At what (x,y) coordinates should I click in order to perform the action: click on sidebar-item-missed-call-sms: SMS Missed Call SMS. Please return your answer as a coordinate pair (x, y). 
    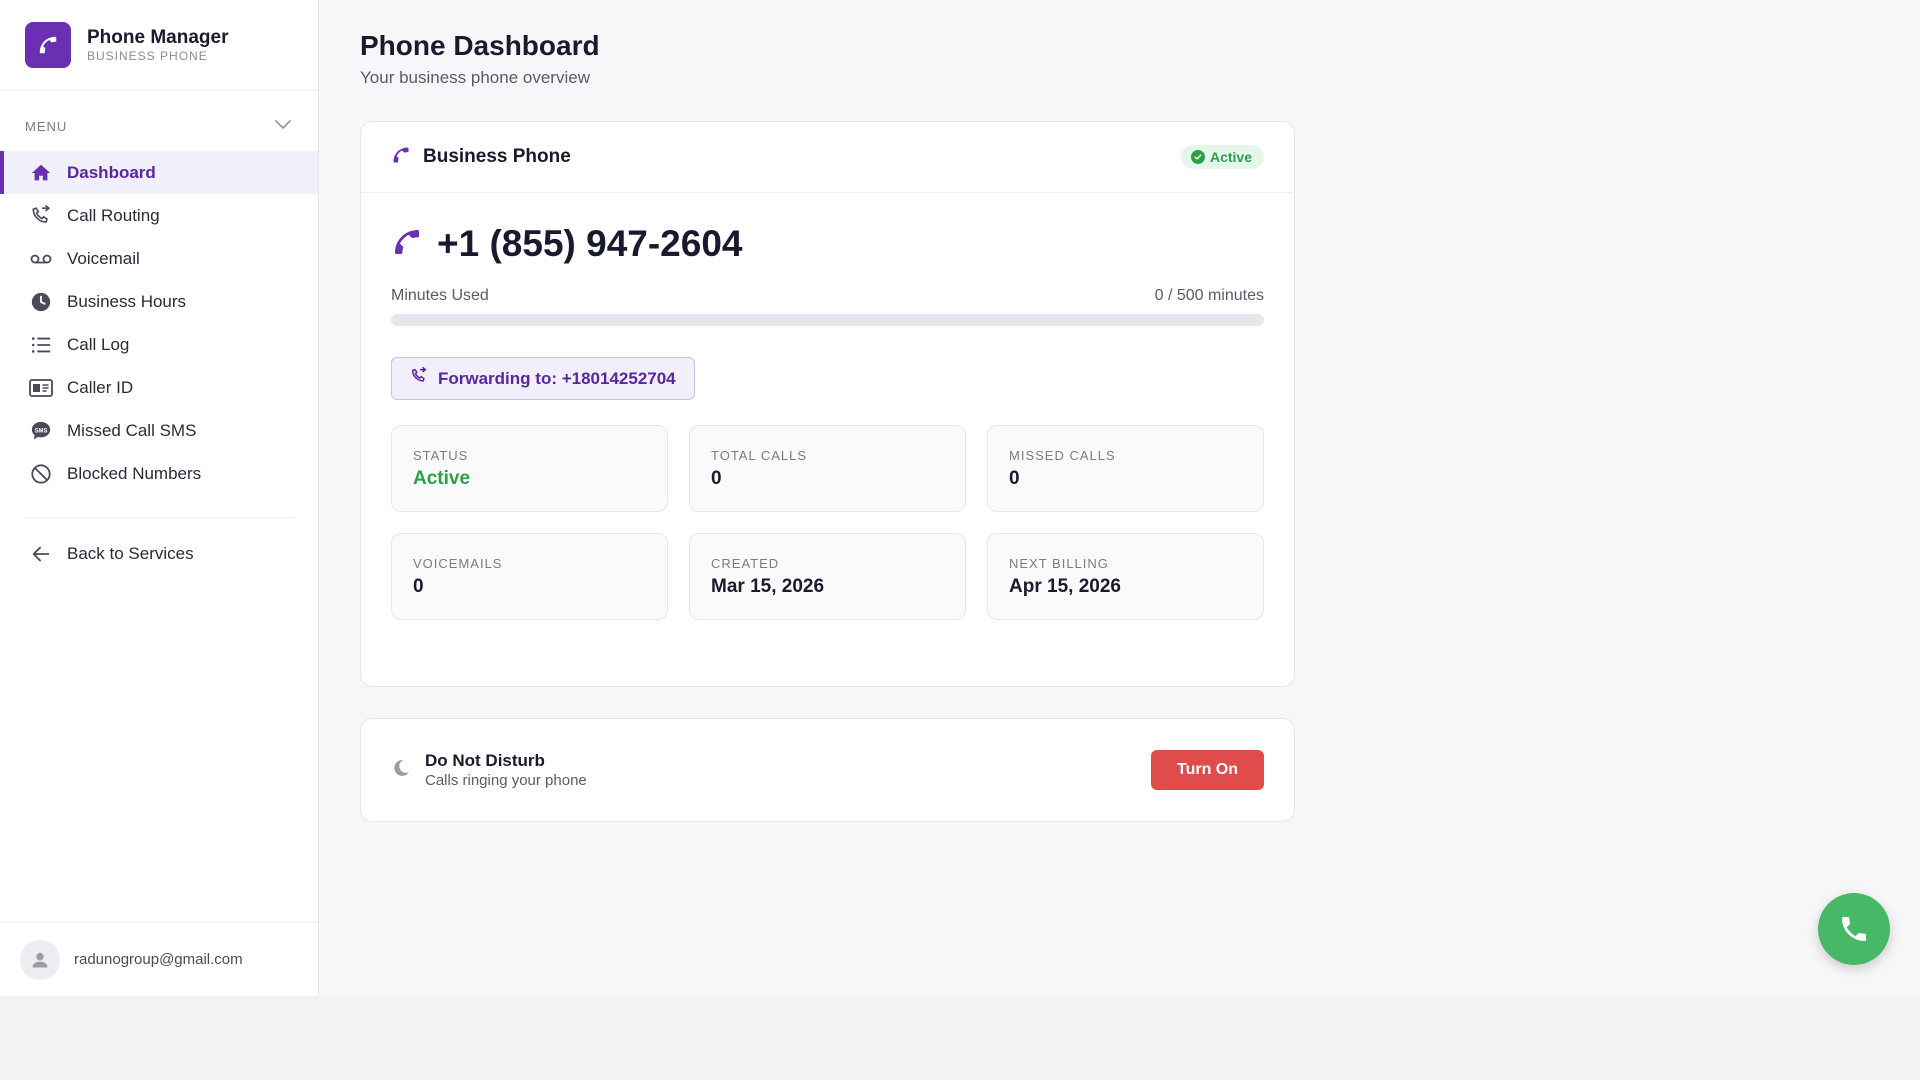
    Looking at the image, I should click on (159, 430).